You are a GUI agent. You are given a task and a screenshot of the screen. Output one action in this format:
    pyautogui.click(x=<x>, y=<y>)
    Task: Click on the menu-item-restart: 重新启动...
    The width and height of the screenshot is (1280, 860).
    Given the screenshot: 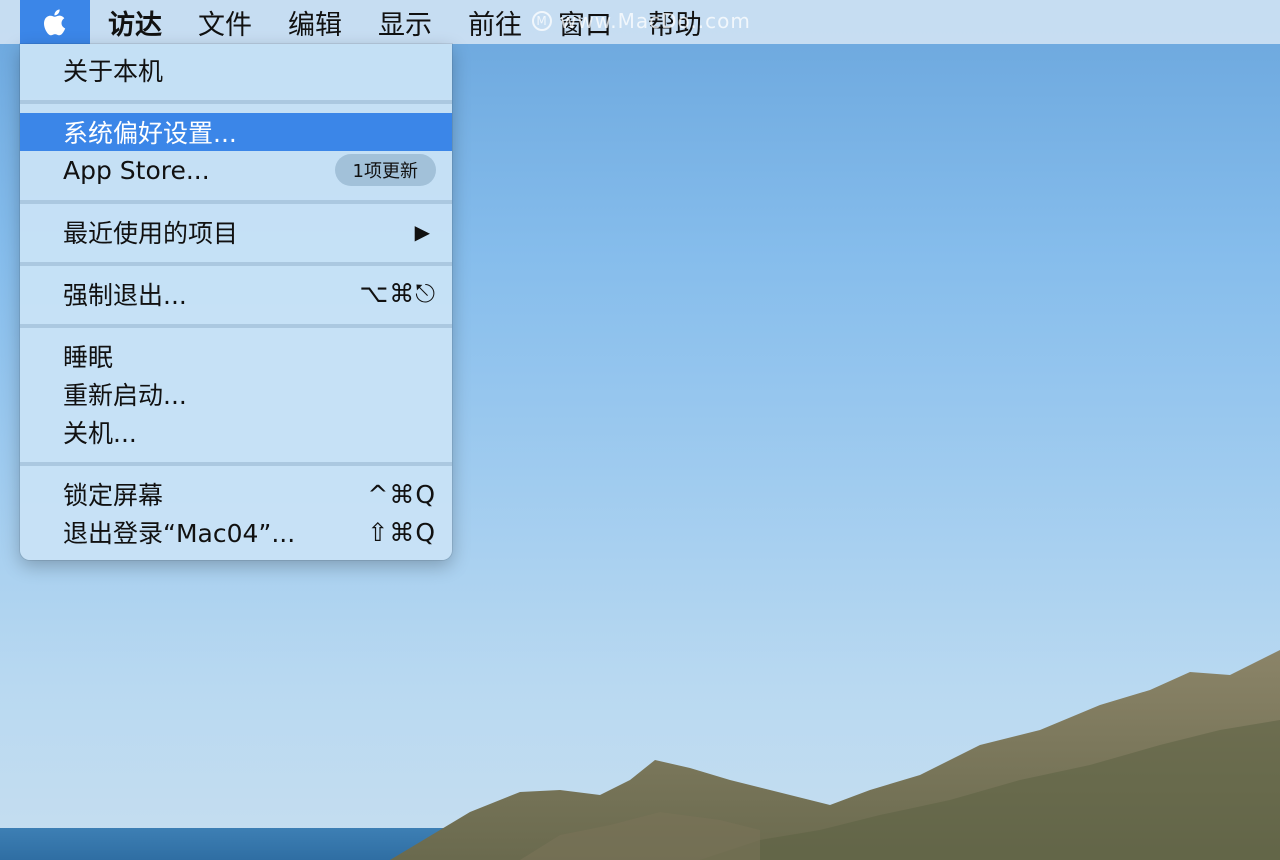 What is the action you would take?
    pyautogui.click(x=236, y=394)
    